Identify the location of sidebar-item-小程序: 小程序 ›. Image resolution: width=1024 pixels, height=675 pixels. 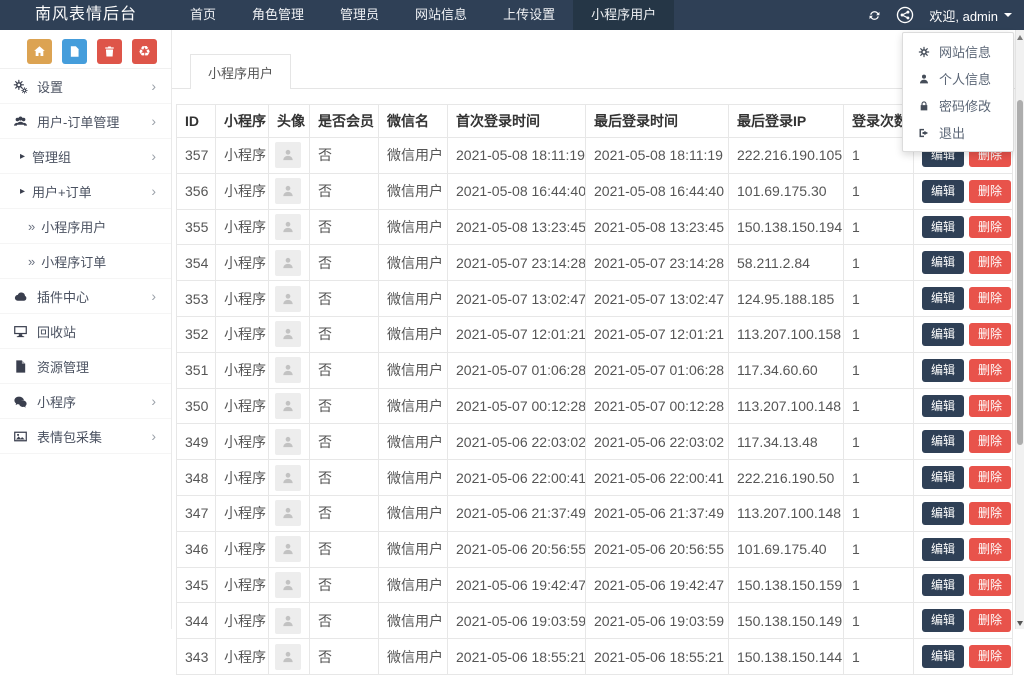
(85, 401).